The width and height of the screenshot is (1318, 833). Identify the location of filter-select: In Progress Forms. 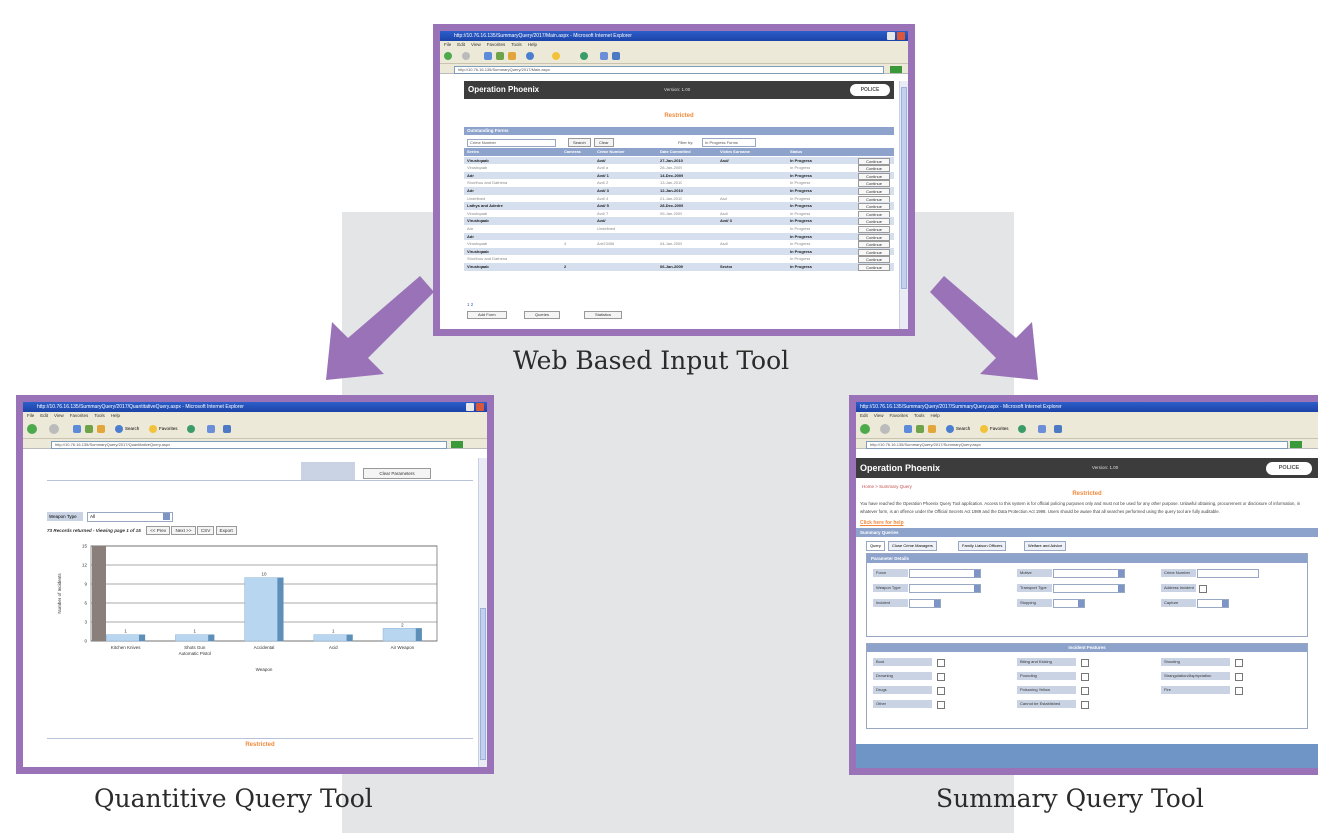
(729, 142).